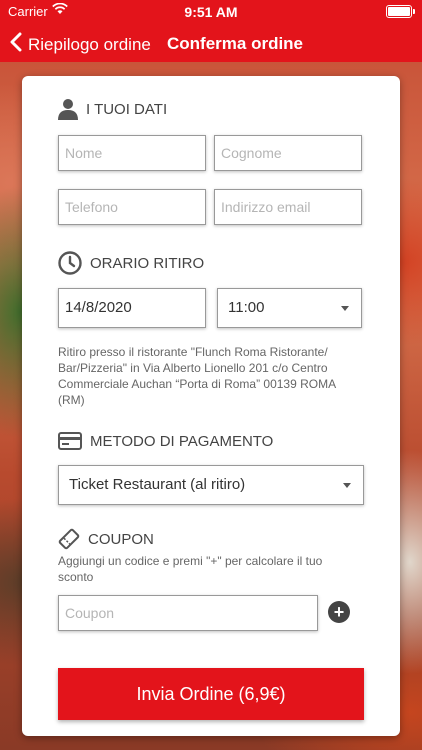 Image resolution: width=422 pixels, height=750 pixels. I want to click on payment-method-select: Ticket Restaurant (al ritiro), so click(211, 485).